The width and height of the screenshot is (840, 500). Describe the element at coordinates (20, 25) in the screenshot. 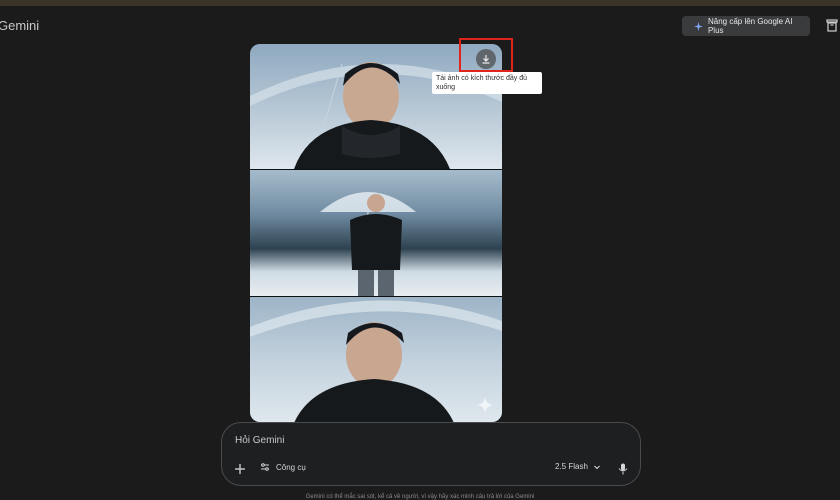

I see `app-title: Gemini` at that location.